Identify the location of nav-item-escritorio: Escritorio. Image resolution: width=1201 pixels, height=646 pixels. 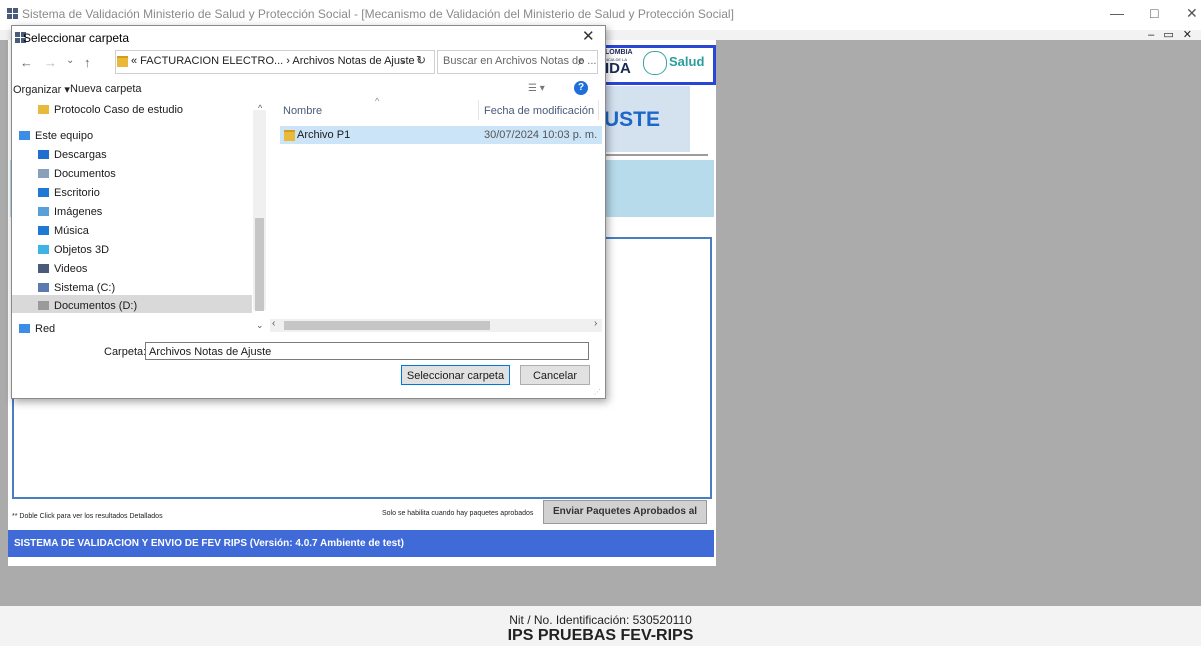
(69, 193).